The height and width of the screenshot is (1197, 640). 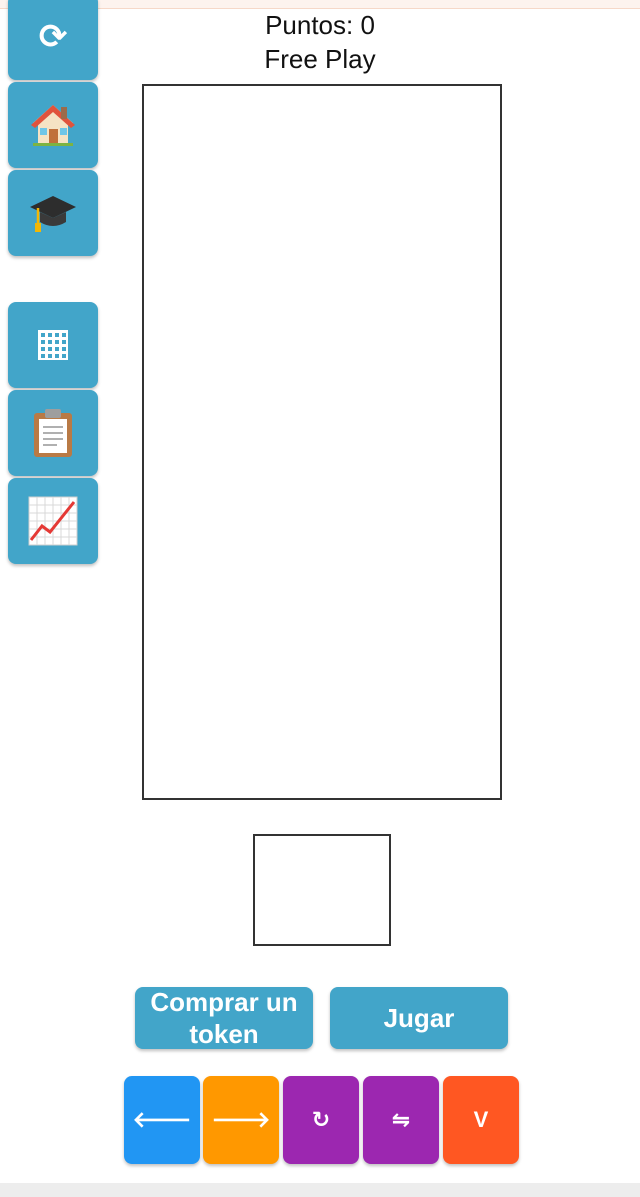 I want to click on arrow-right-icon: 🡒, so click(x=241, y=1119).